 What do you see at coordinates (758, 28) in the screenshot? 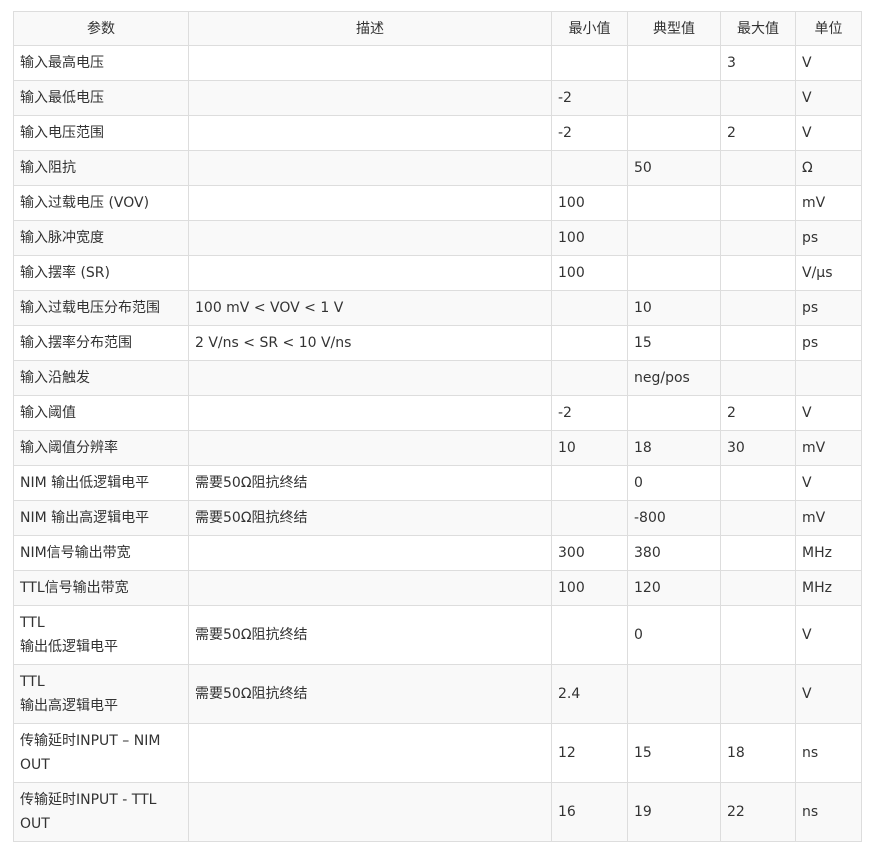
I see `header-max: 最大值` at bounding box center [758, 28].